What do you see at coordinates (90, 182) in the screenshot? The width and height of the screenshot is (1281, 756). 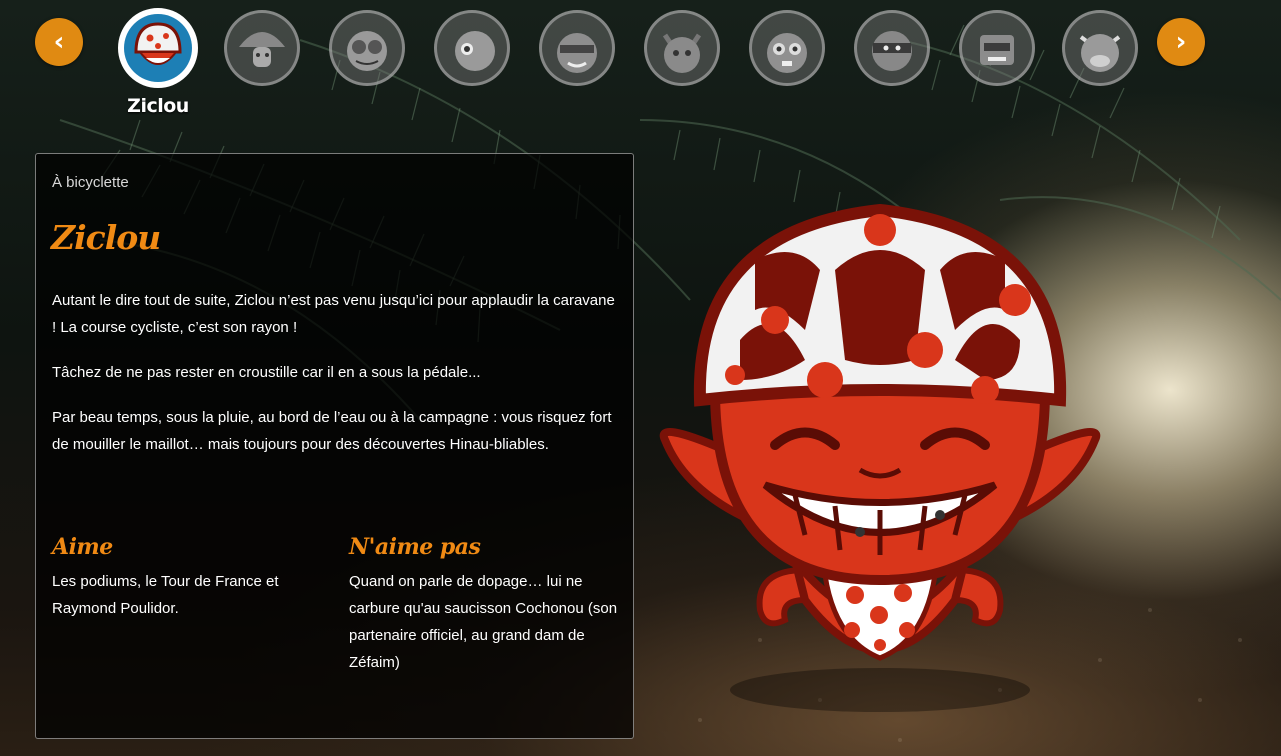 I see `breadcrumb: À bicyclette` at bounding box center [90, 182].